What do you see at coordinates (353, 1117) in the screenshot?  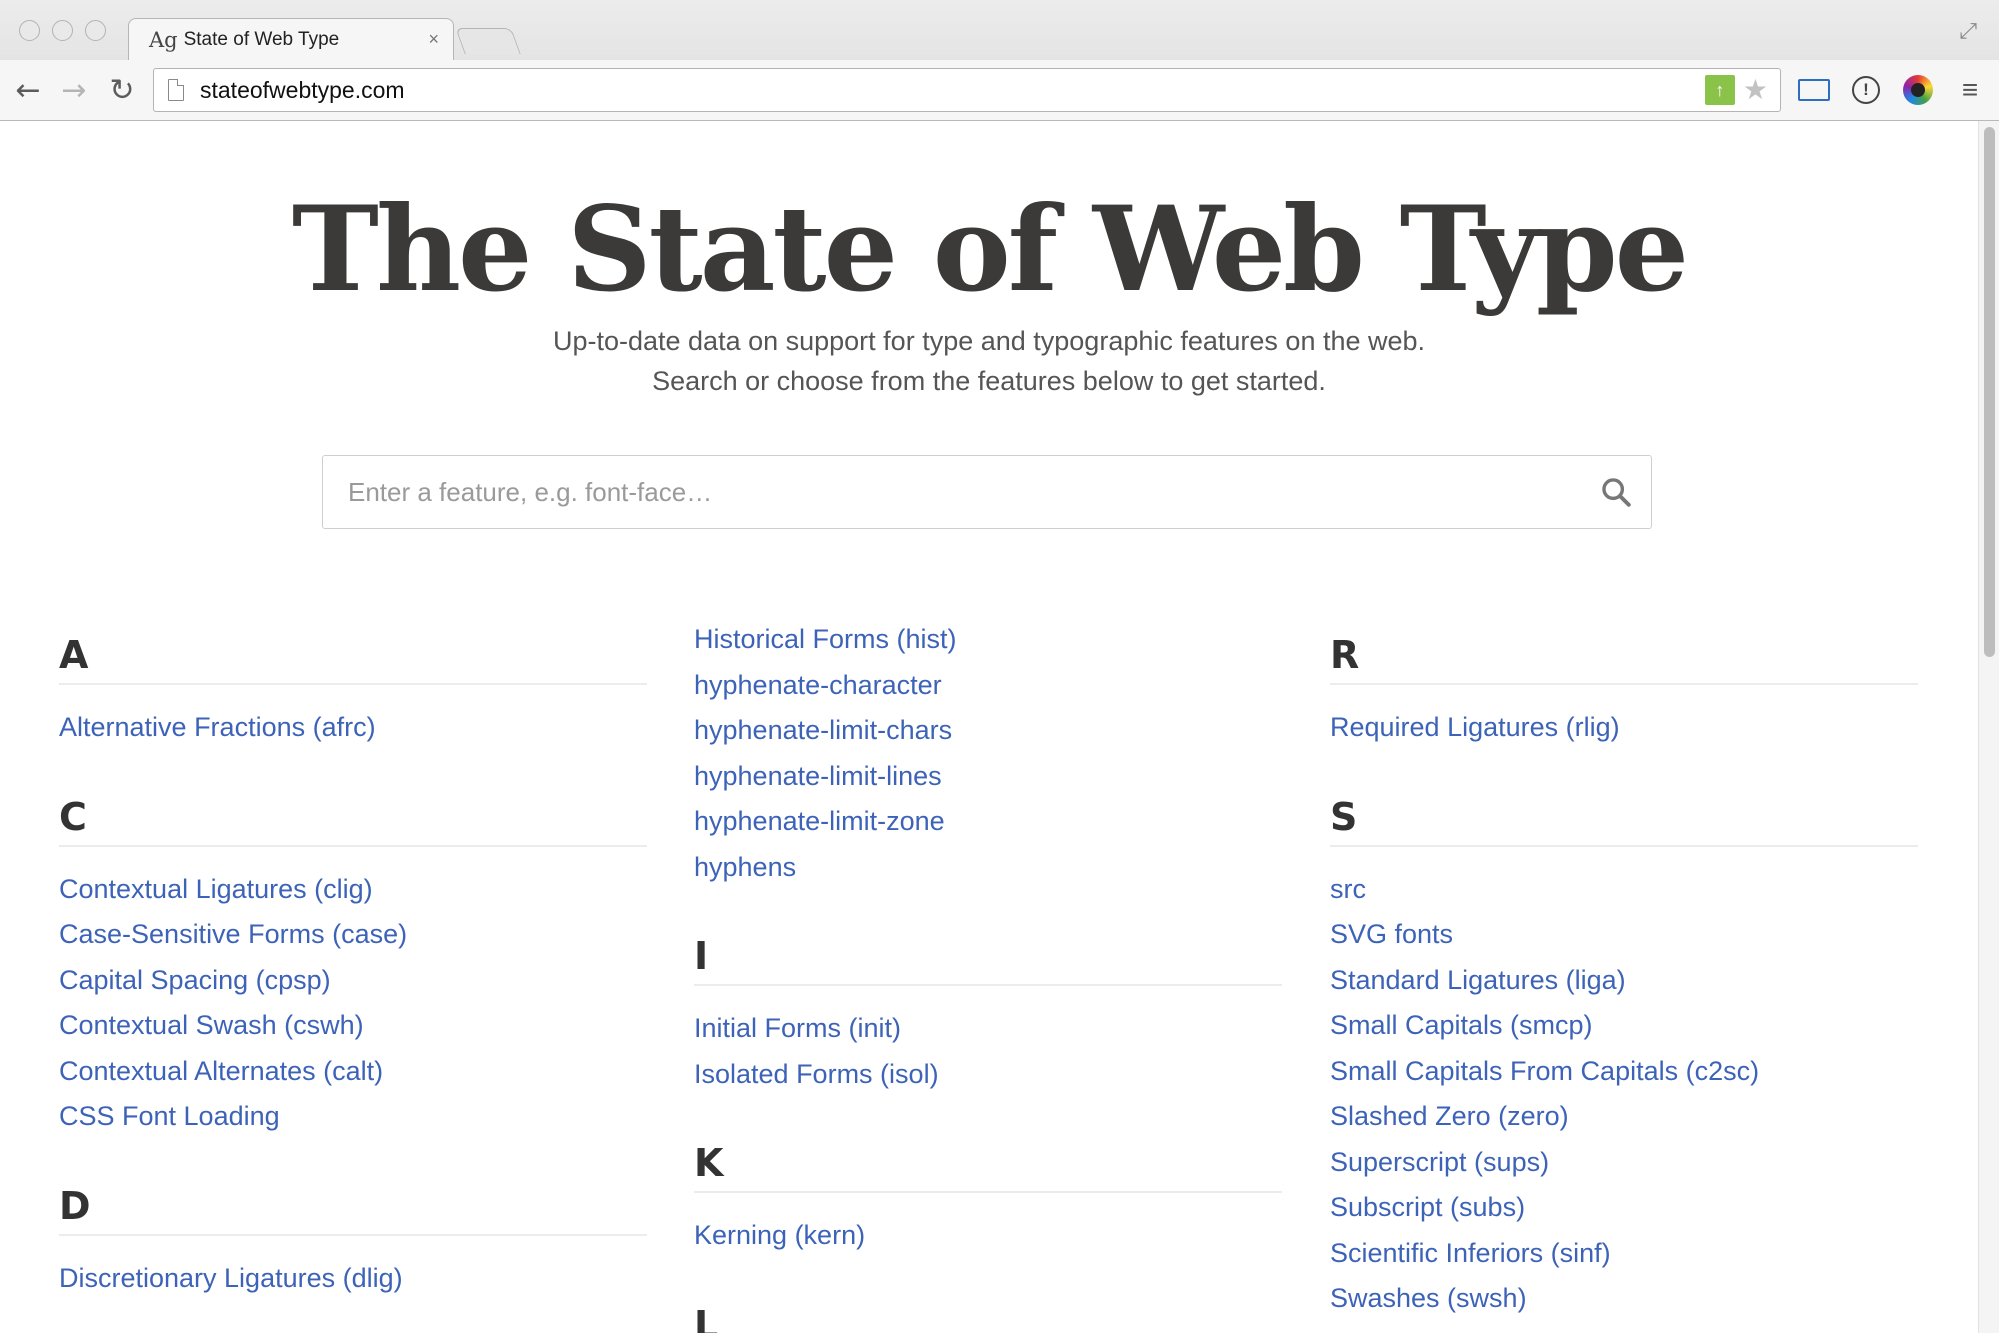 I see `feature-link: CSS Font Loading` at bounding box center [353, 1117].